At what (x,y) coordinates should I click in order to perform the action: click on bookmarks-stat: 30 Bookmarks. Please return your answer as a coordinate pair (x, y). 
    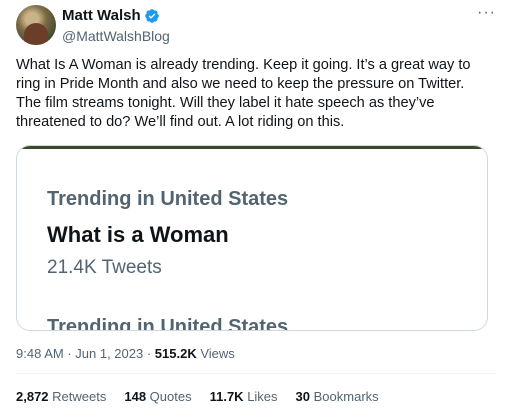
    Looking at the image, I should click on (337, 397).